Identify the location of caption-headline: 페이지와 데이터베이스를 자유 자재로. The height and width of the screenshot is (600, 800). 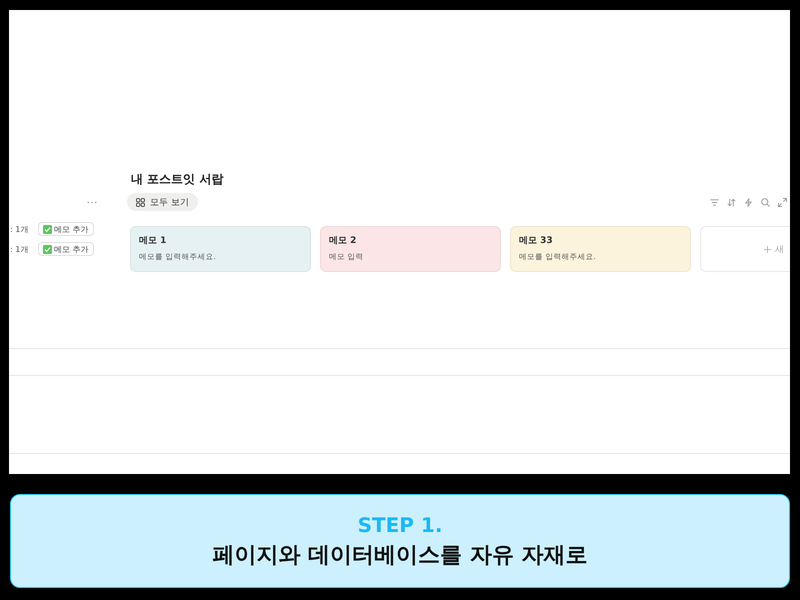
(400, 556).